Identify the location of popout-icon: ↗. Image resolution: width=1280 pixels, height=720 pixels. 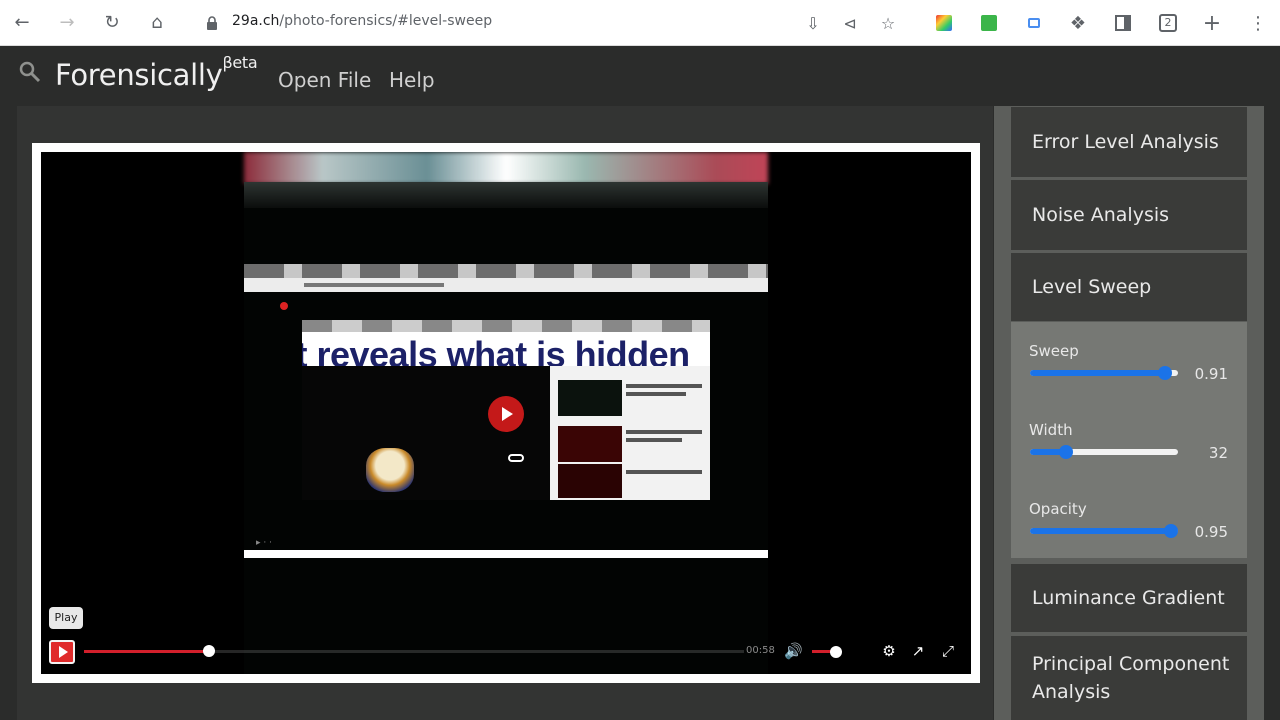
(918, 651).